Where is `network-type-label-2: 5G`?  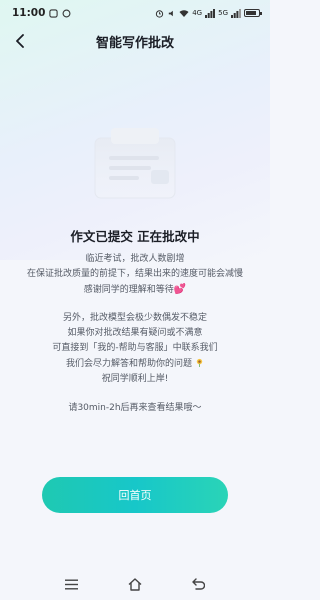
network-type-label-2: 5G is located at coordinates (223, 13).